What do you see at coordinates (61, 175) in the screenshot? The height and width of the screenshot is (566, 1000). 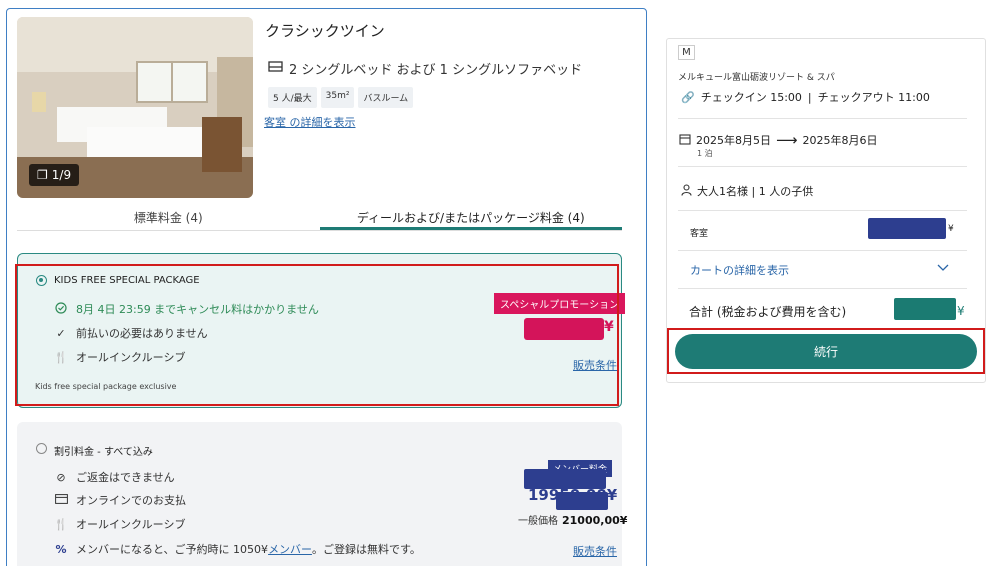 I see `photo-count-text: 1/9` at bounding box center [61, 175].